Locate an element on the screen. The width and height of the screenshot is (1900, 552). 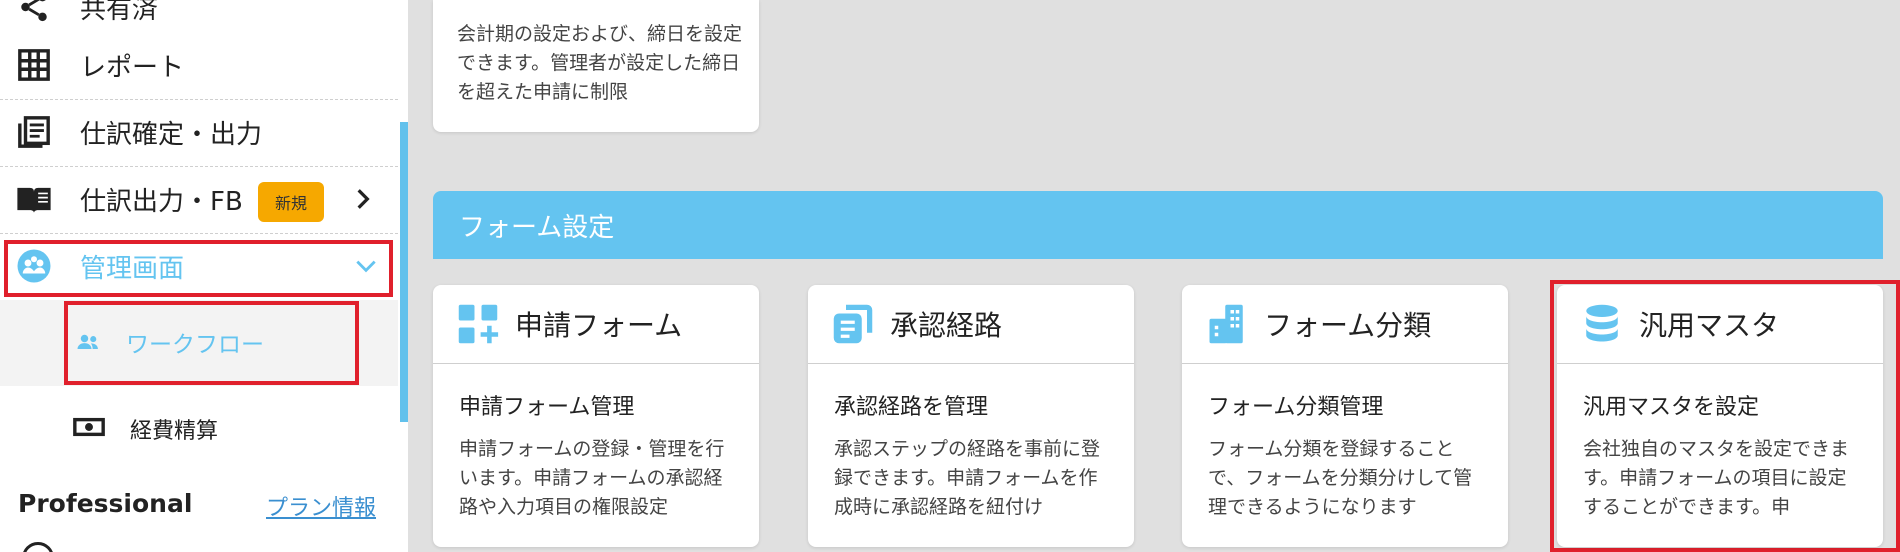
card-title: 汎用マスタ is located at coordinates (1709, 325).